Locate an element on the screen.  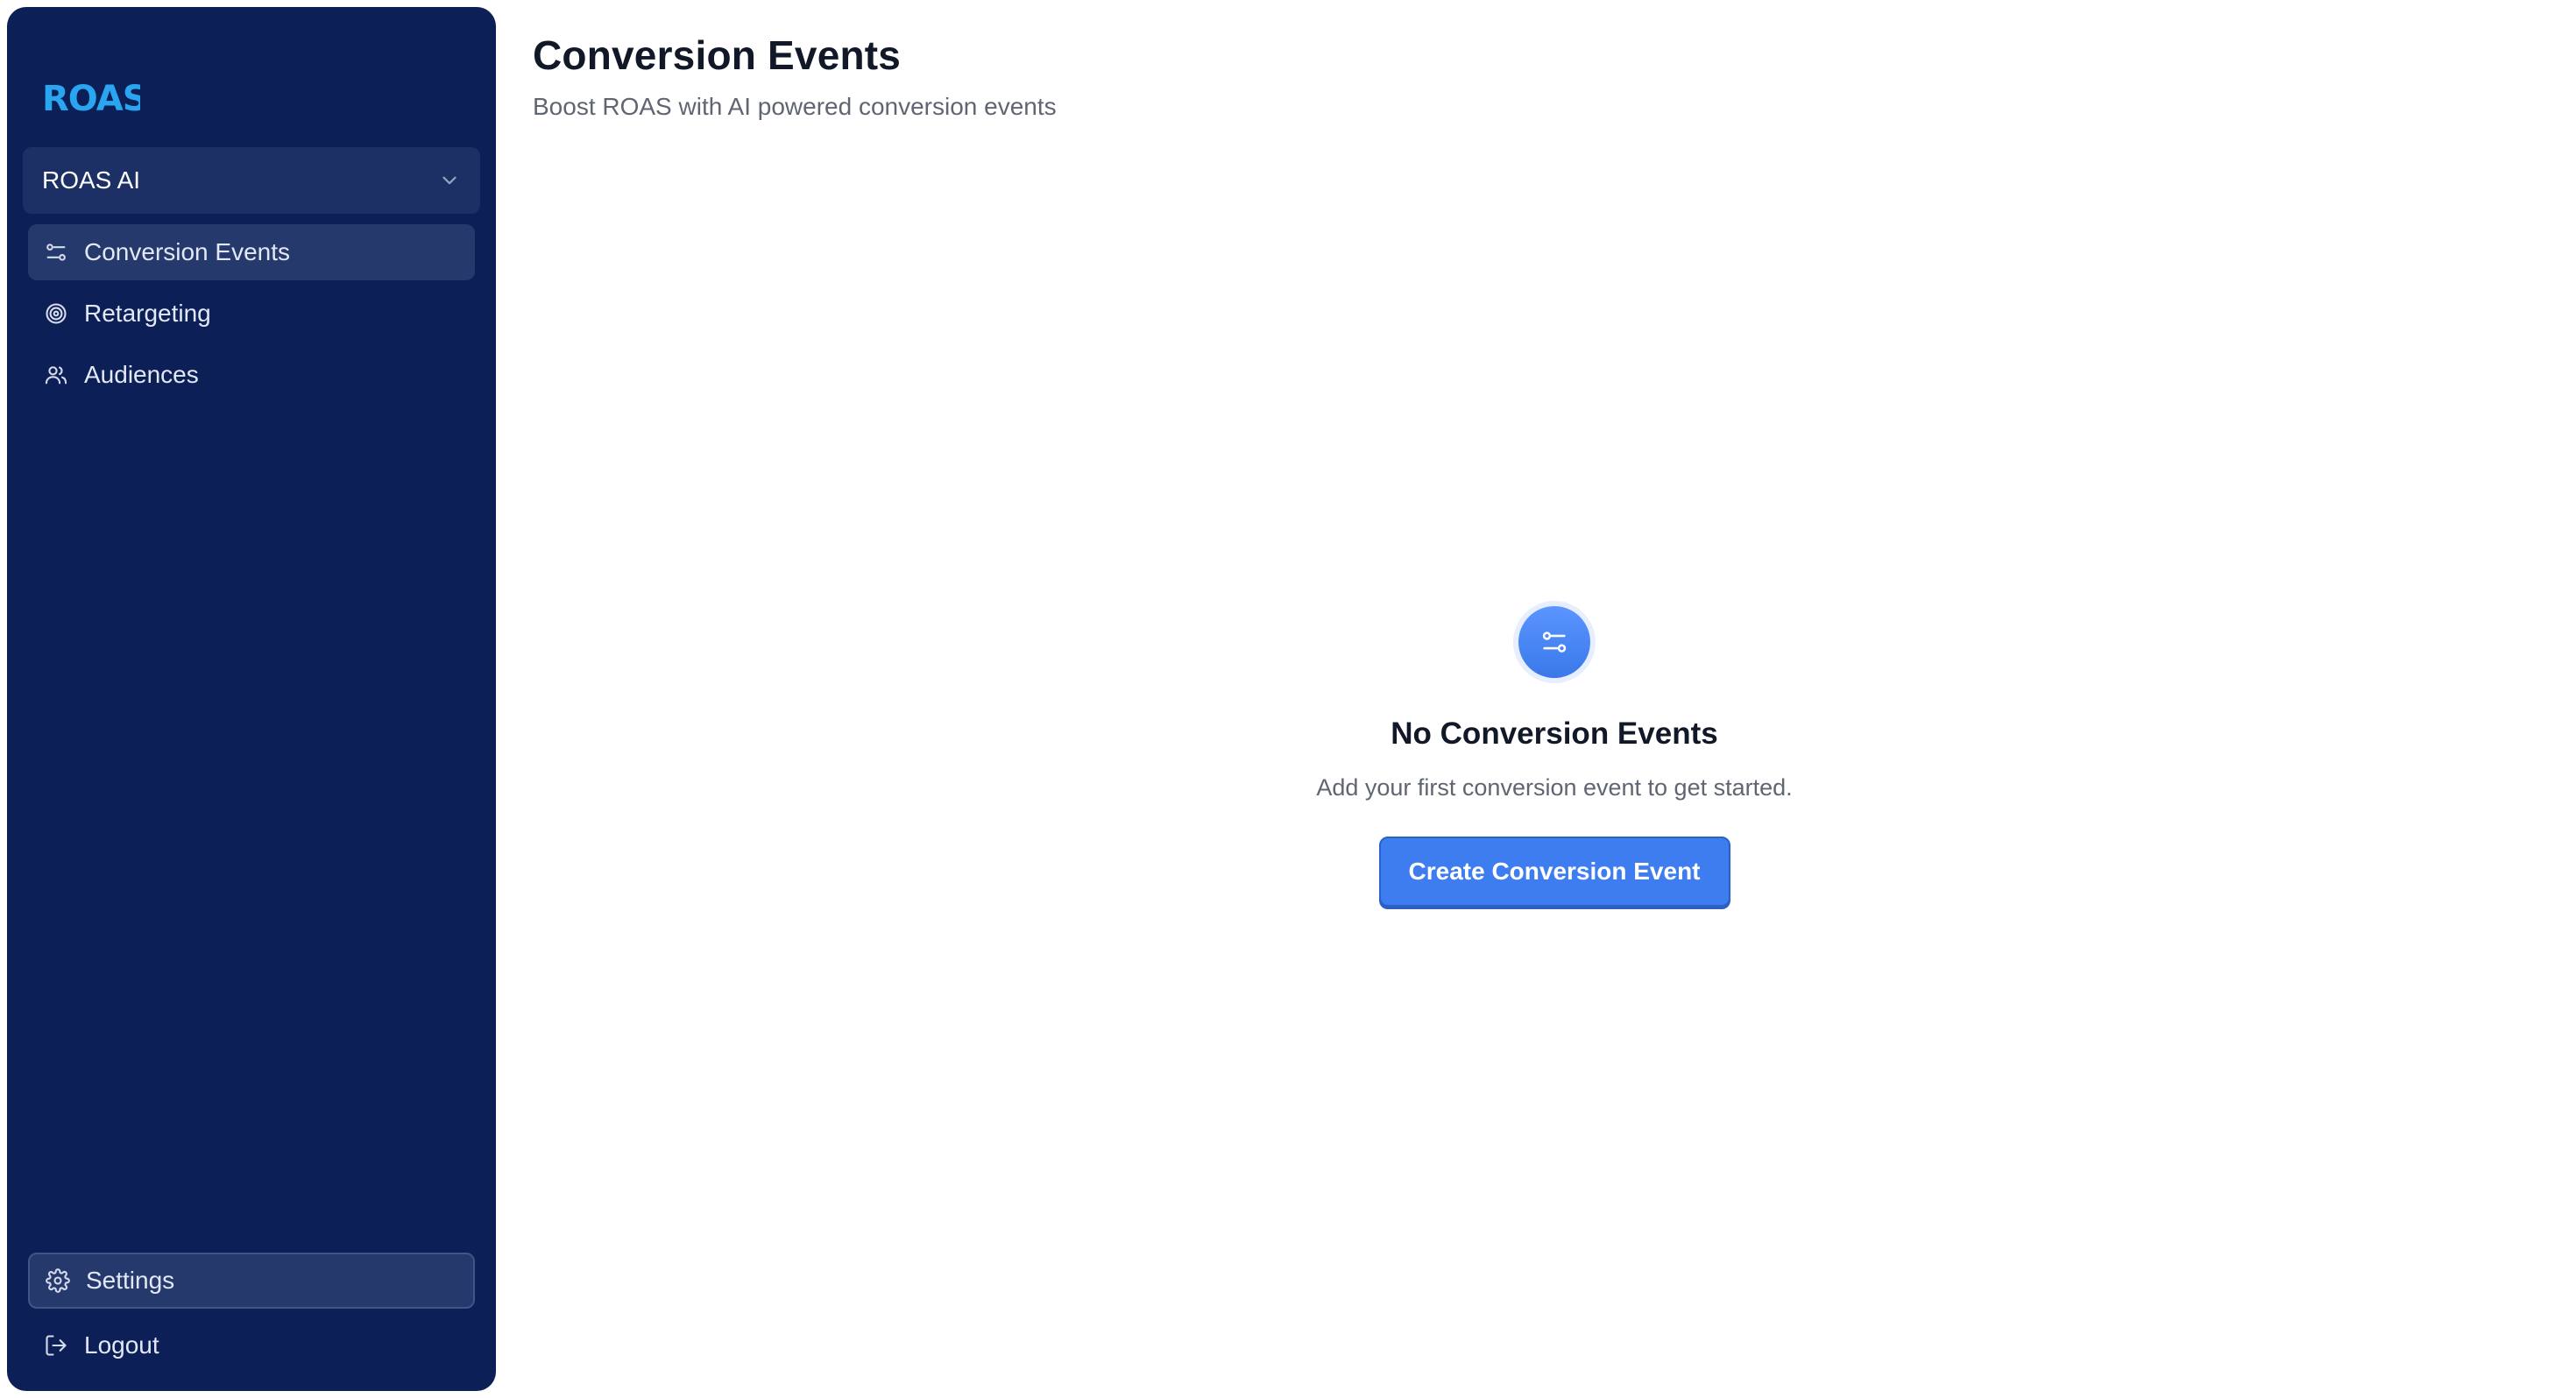
roas-logo: ROAS is located at coordinates (112, 103).